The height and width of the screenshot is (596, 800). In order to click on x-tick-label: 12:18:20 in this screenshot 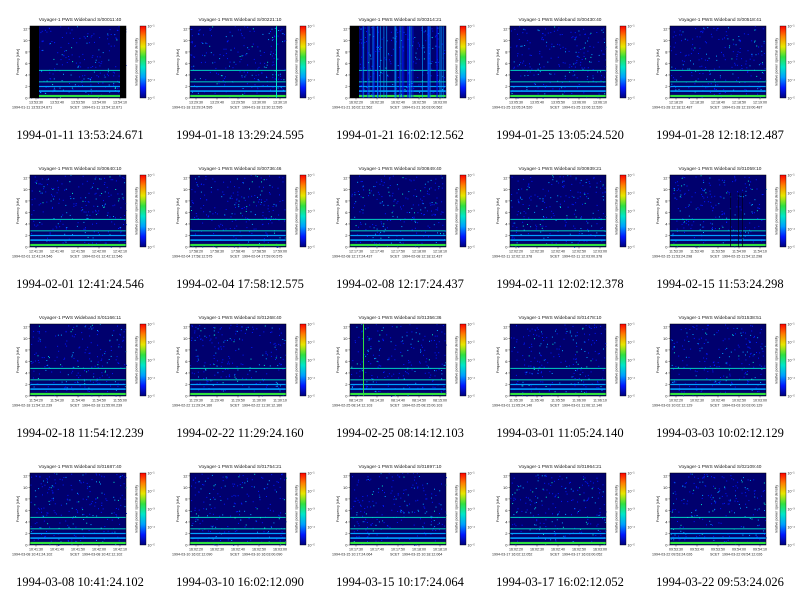, I will do `click(676, 103)`.